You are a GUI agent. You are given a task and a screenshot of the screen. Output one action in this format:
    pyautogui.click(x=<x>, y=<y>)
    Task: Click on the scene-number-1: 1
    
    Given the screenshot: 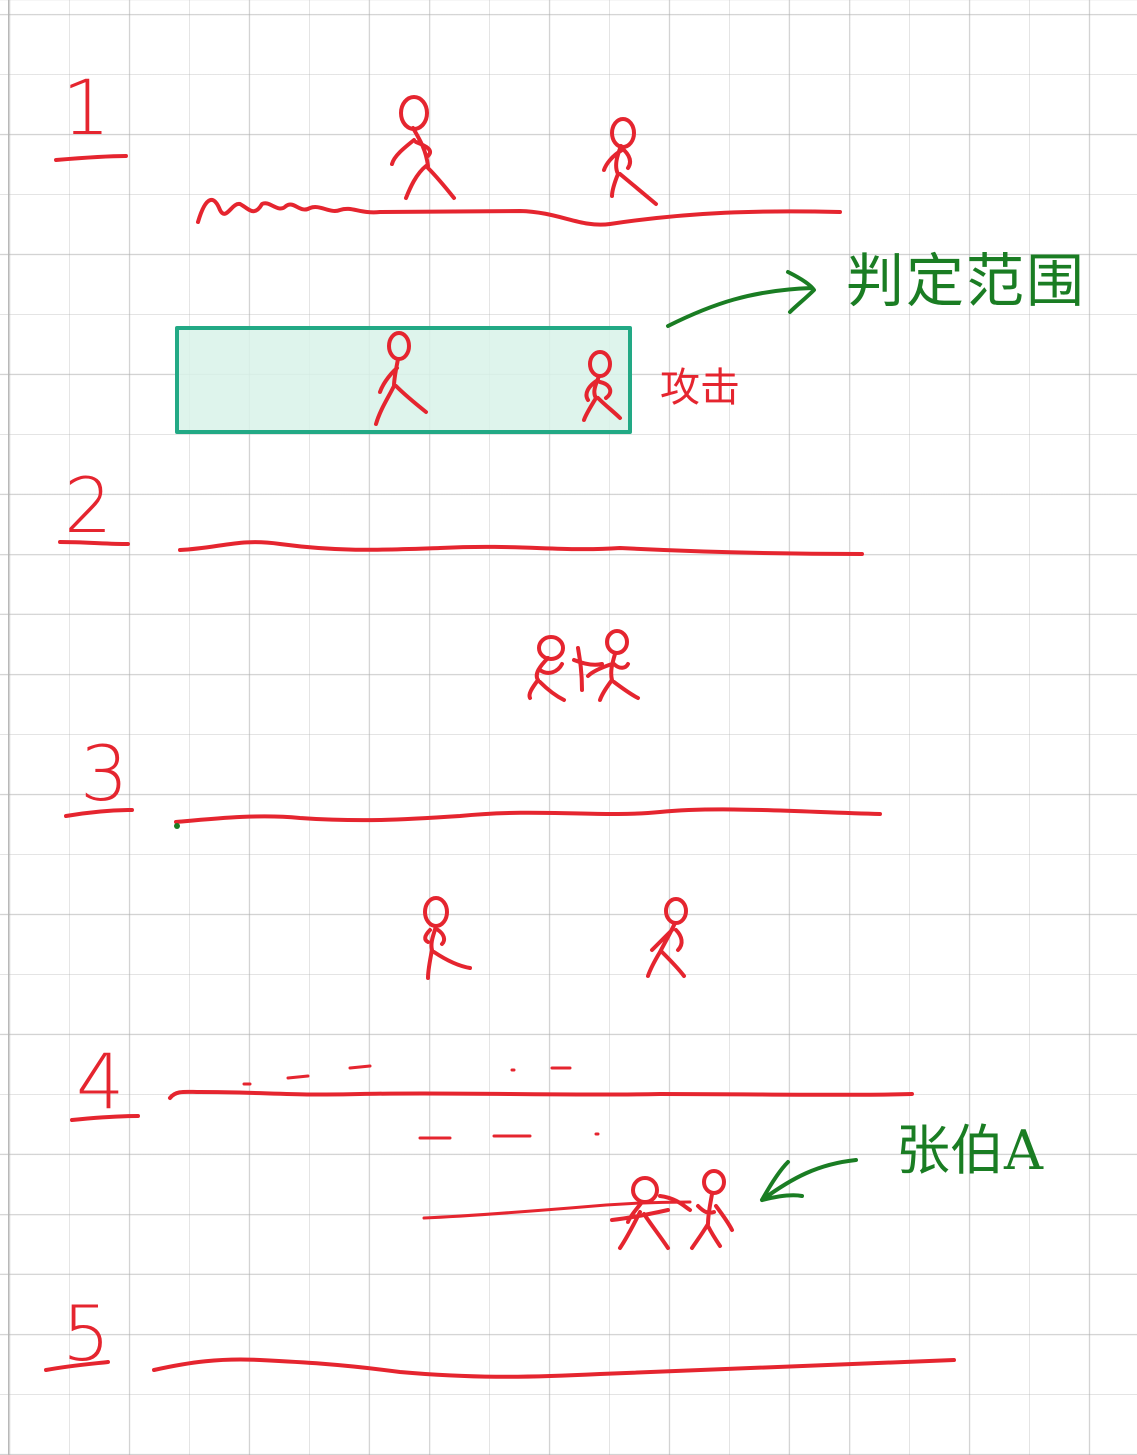 What is the action you would take?
    pyautogui.click(x=86, y=107)
    